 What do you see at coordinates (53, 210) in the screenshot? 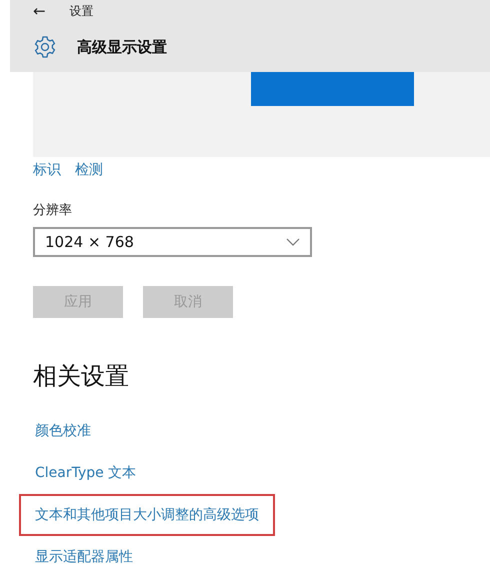
I see `resolution-label: 分辨率` at bounding box center [53, 210].